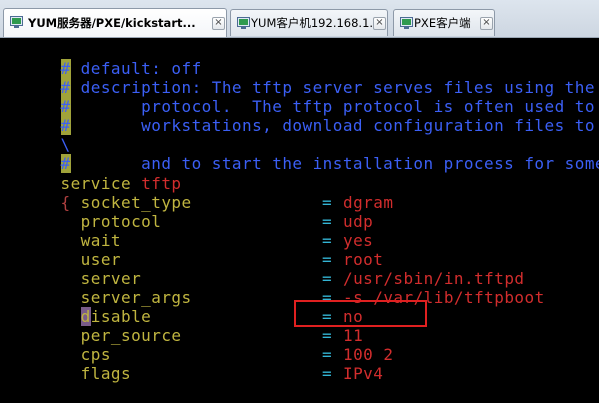 This screenshot has height=403, width=599. What do you see at coordinates (60, 259) in the screenshot?
I see `setting-line: user` at bounding box center [60, 259].